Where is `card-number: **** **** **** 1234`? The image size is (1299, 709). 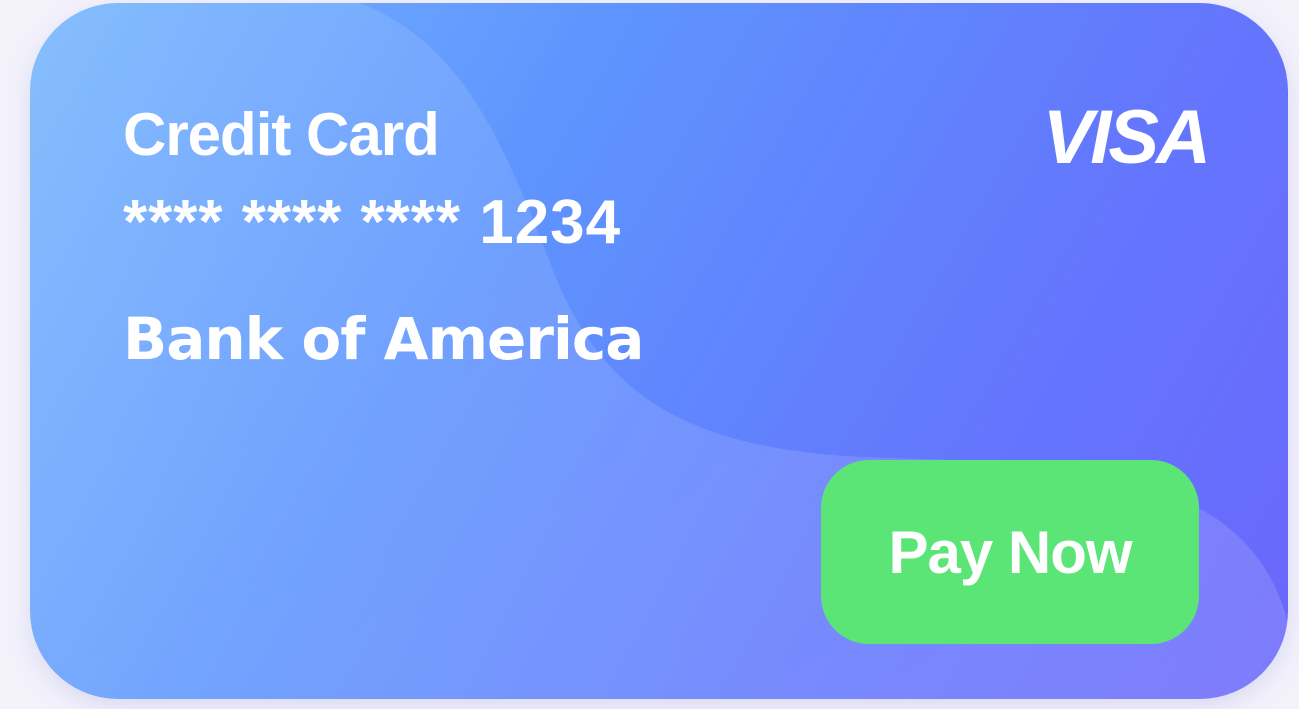 card-number: **** **** **** 1234 is located at coordinates (372, 222).